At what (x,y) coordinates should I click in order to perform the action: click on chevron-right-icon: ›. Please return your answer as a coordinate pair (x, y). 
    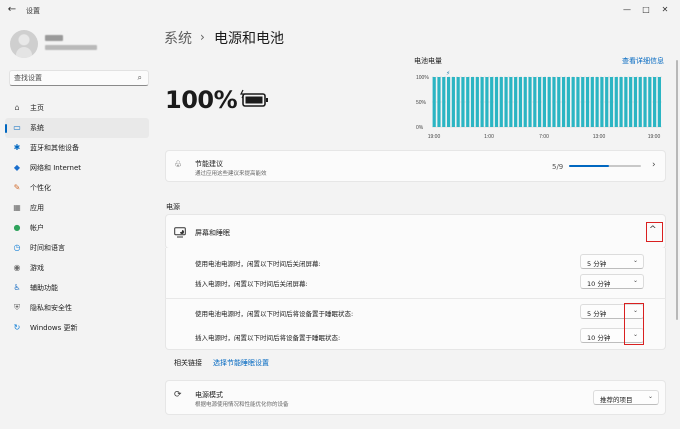
    Looking at the image, I should click on (654, 165).